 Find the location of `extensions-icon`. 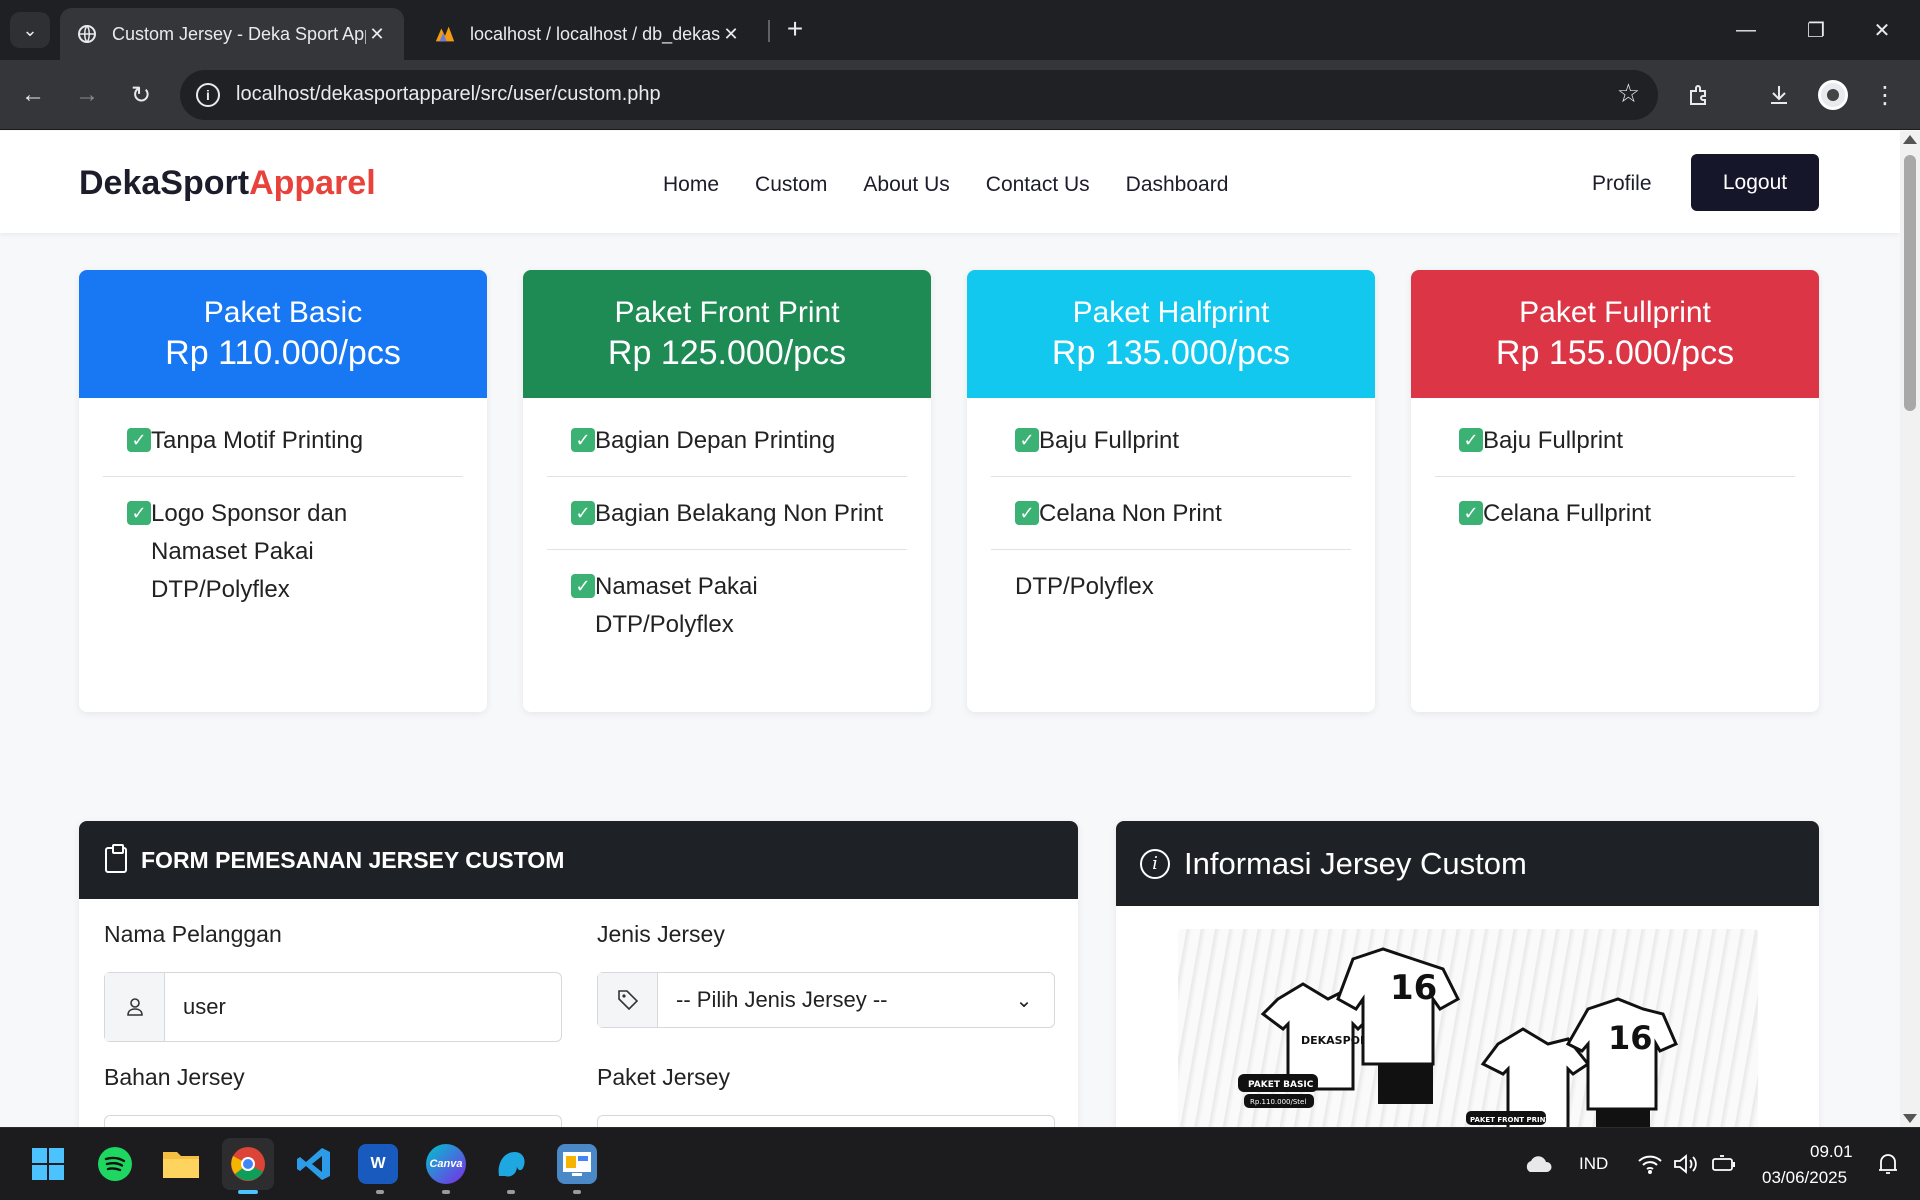

extensions-icon is located at coordinates (1699, 95).